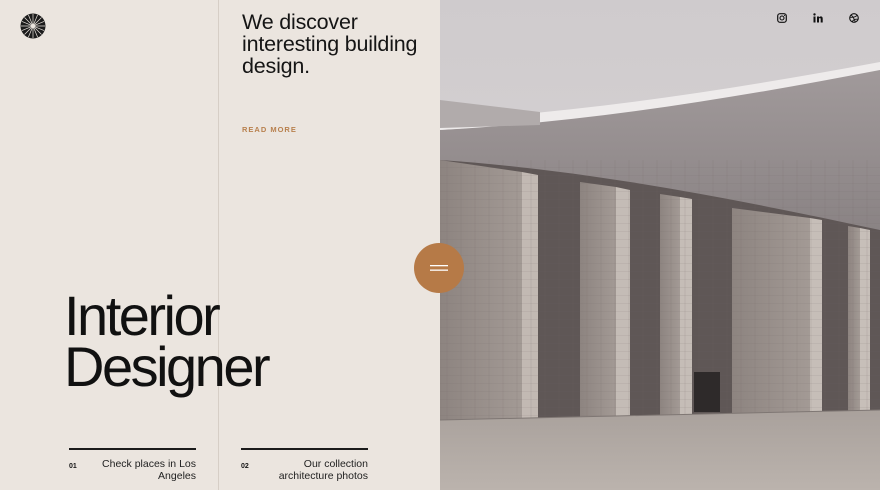 This screenshot has width=880, height=490. What do you see at coordinates (782, 18) in the screenshot?
I see `instagram-icon` at bounding box center [782, 18].